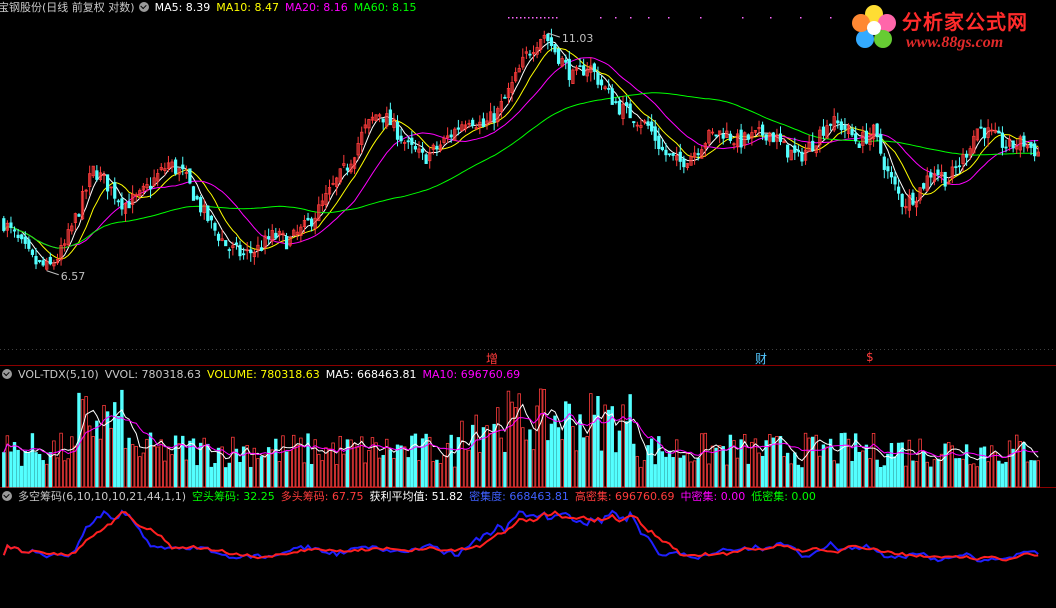 The image size is (1056, 608). What do you see at coordinates (371, 374) in the screenshot?
I see `vol-ma5-value: MA5: 668463.81` at bounding box center [371, 374].